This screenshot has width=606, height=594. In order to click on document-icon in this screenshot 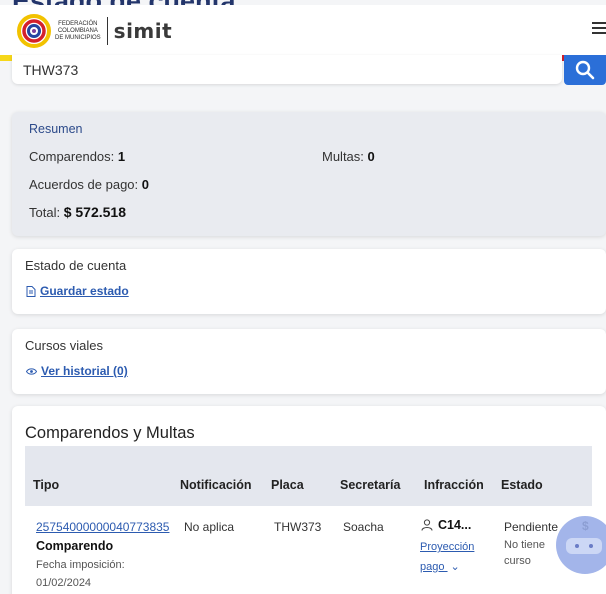, I will do `click(31, 291)`.